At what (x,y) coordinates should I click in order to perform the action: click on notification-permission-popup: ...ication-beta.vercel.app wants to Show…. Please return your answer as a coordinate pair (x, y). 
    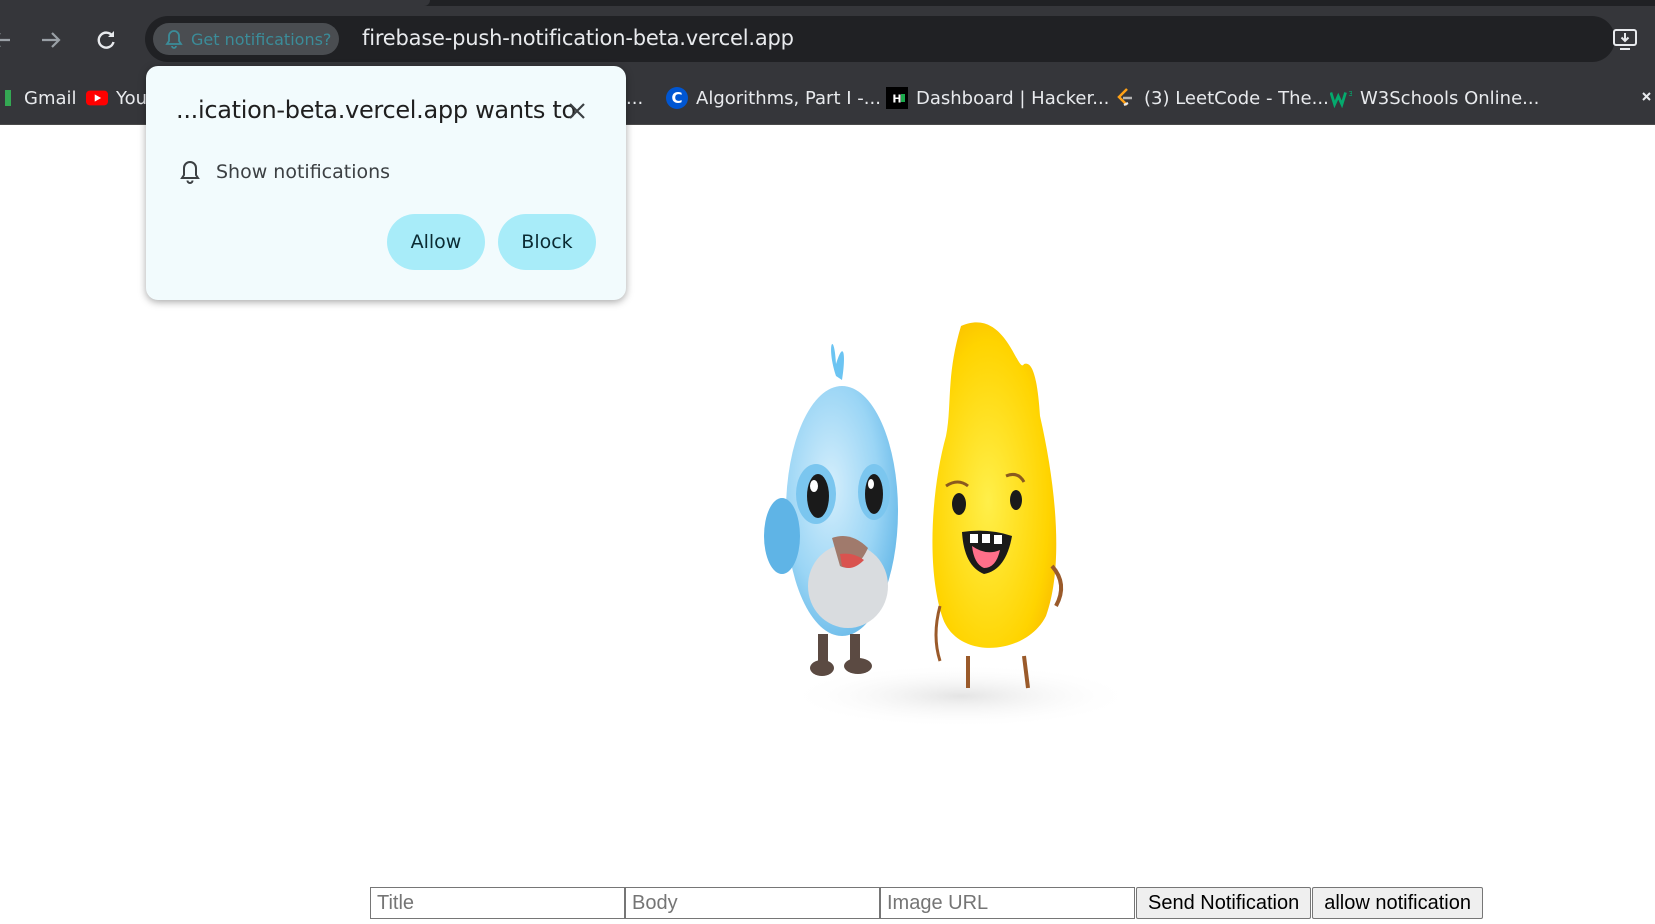
    Looking at the image, I should click on (386, 183).